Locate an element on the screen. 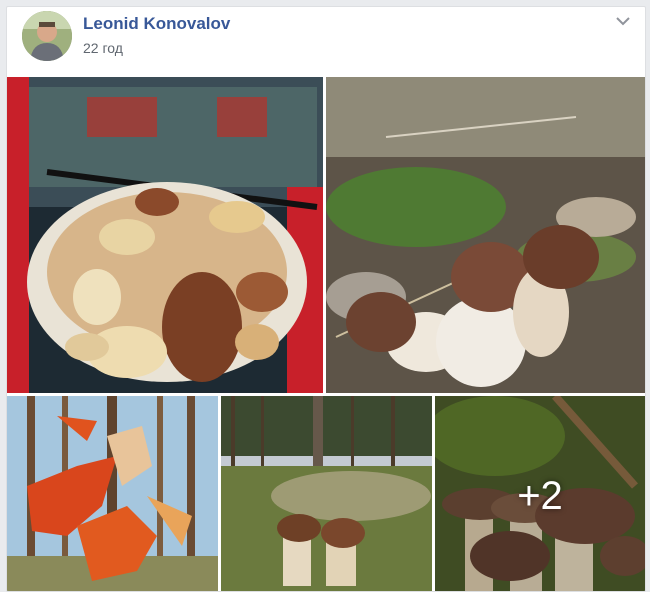 The image size is (650, 592). photo-mushroom-cluster: +2 is located at coordinates (540, 493).